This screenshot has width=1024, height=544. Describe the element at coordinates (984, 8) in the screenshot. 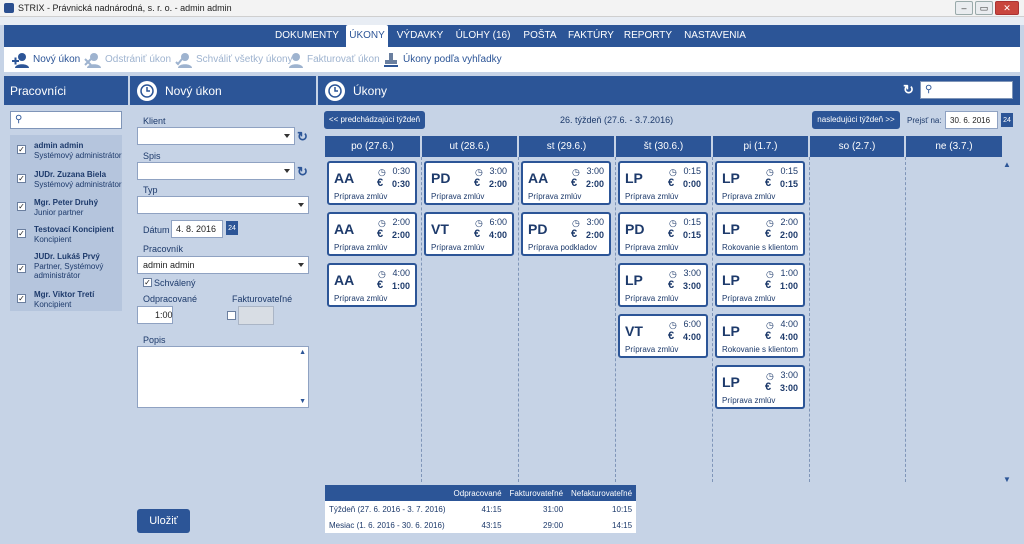

I see `maximize-icon: ▭` at that location.